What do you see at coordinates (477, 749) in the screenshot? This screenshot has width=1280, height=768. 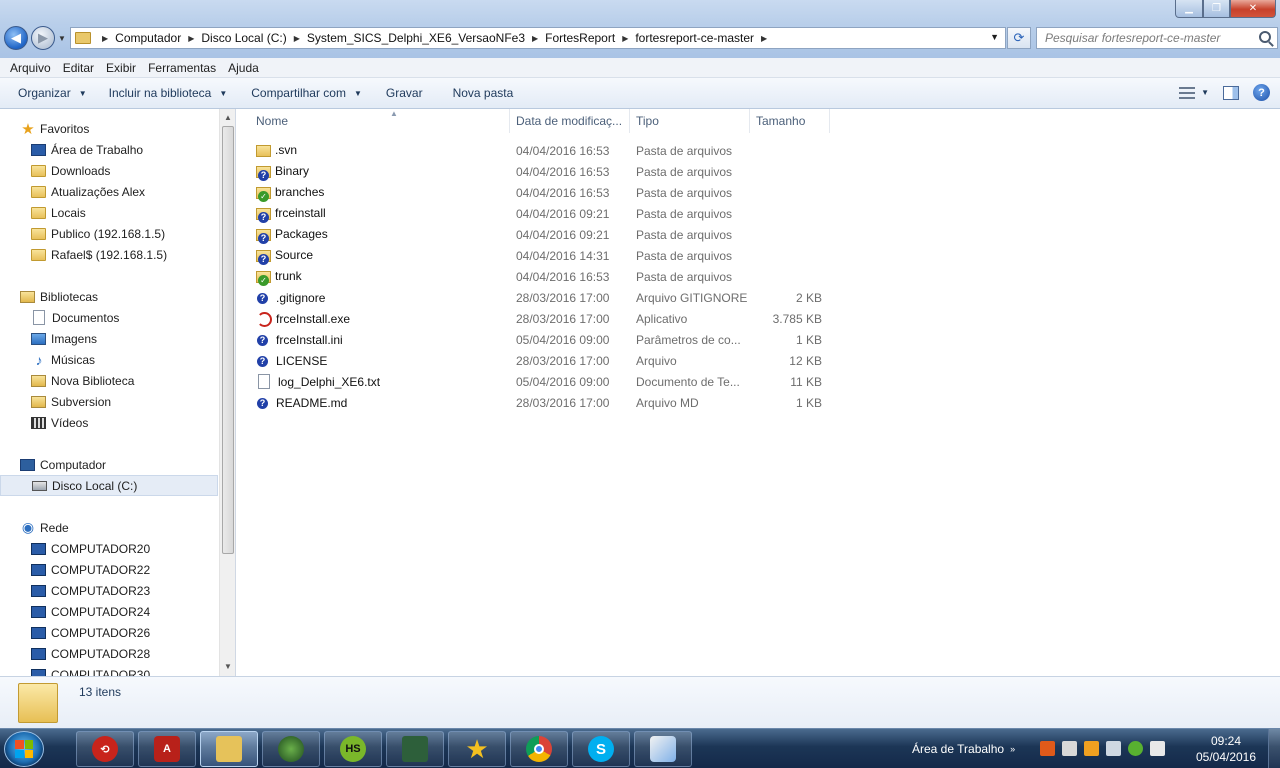 I see `taskbar-star: ★` at bounding box center [477, 749].